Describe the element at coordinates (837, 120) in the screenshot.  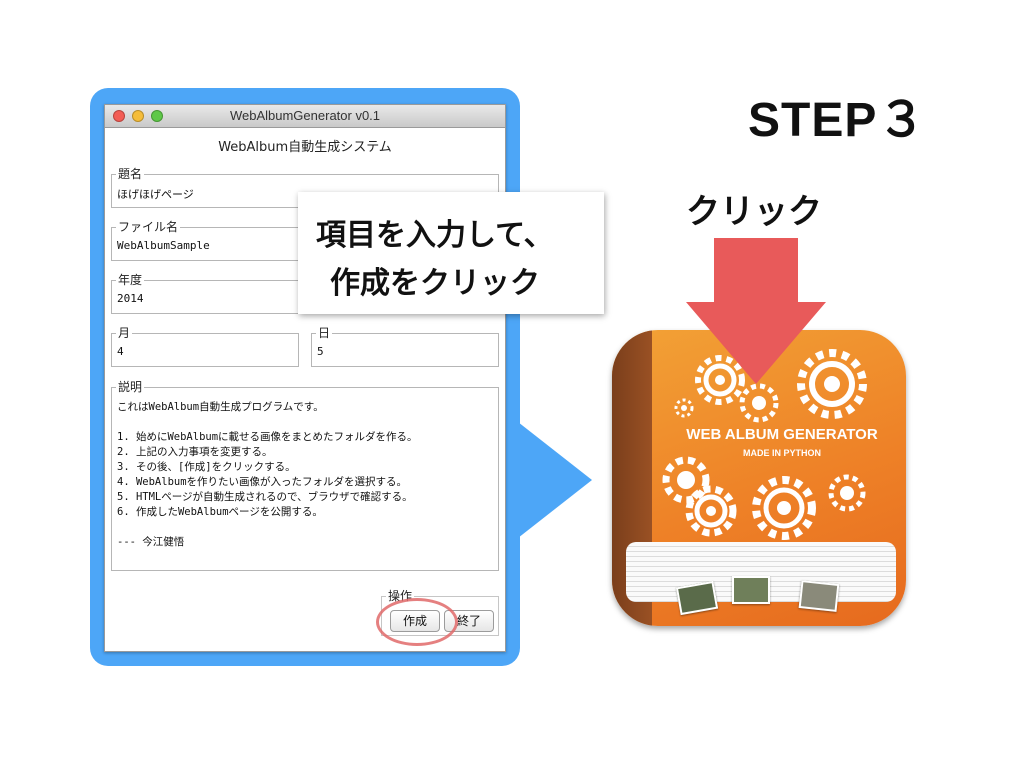
I see `step-title: STEP３` at that location.